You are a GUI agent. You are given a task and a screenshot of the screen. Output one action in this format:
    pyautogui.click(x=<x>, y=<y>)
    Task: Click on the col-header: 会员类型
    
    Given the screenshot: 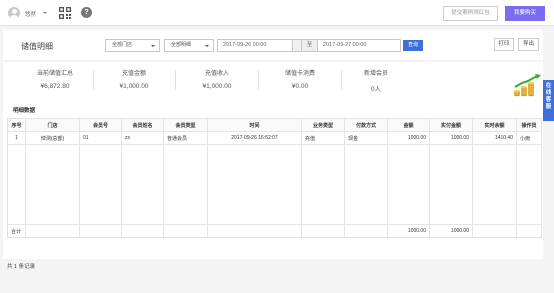 What is the action you would take?
    pyautogui.click(x=185, y=125)
    